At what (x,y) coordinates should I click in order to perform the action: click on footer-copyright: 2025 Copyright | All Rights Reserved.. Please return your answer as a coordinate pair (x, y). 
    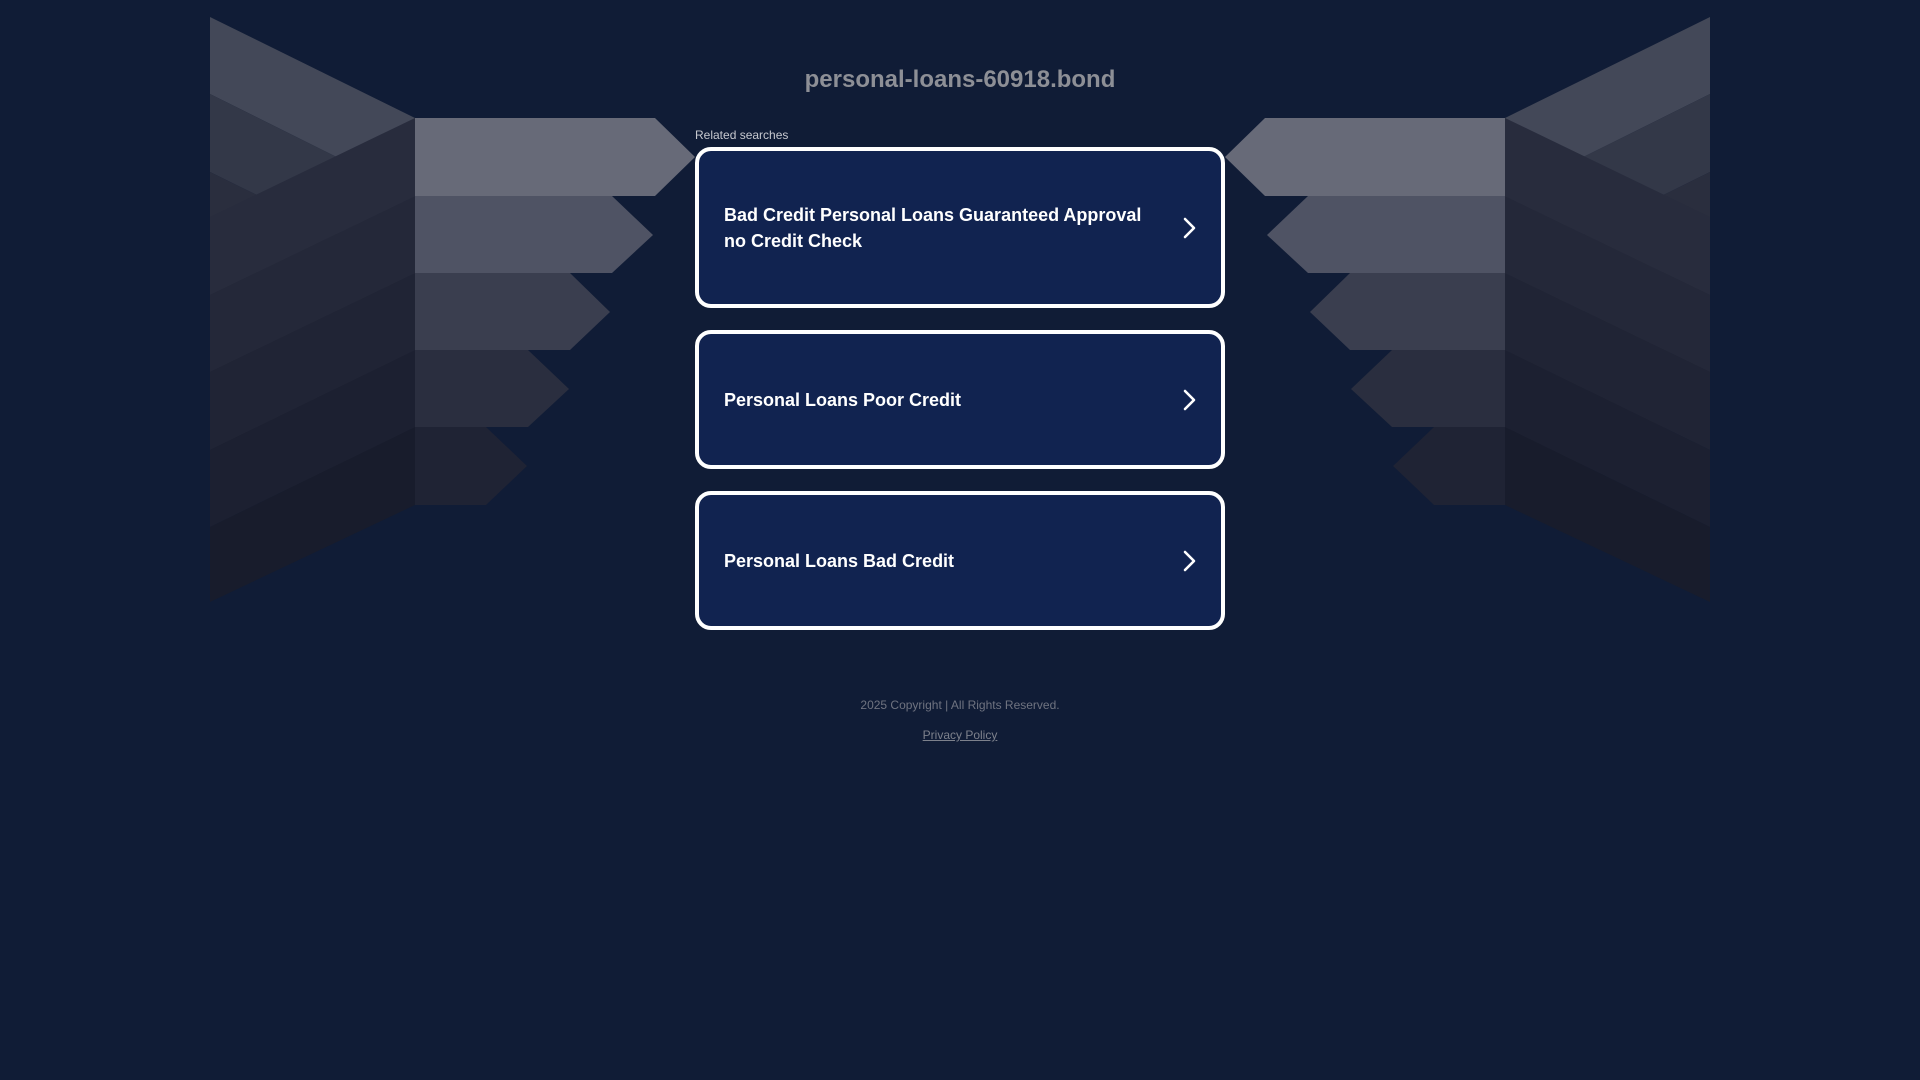
    Looking at the image, I should click on (960, 705).